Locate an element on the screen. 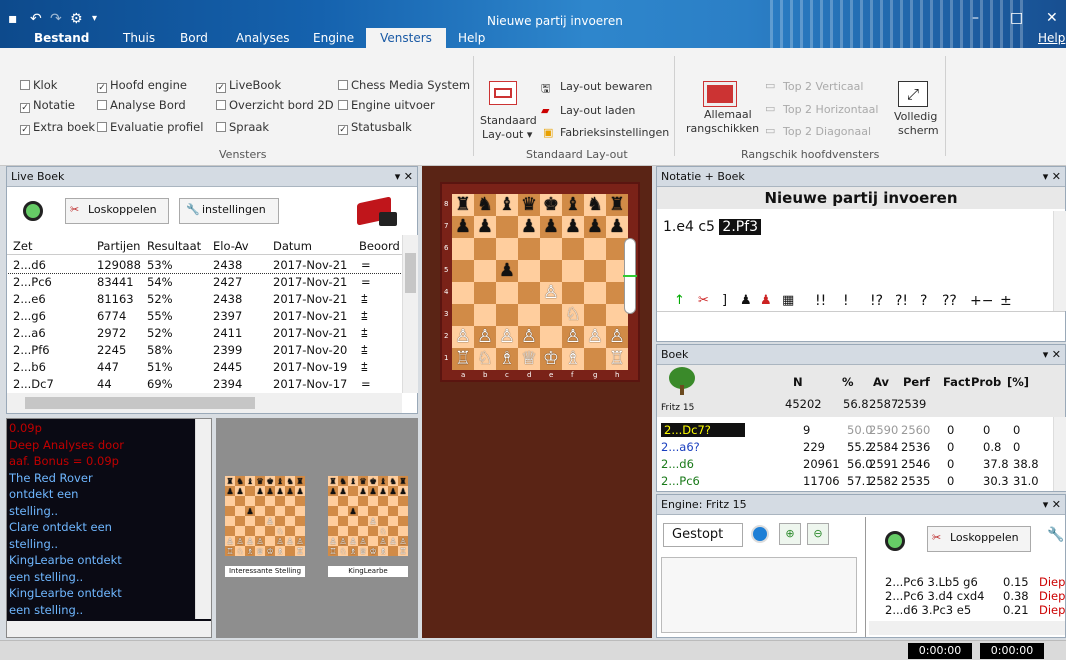  bracket-icon: ] is located at coordinates (724, 300).